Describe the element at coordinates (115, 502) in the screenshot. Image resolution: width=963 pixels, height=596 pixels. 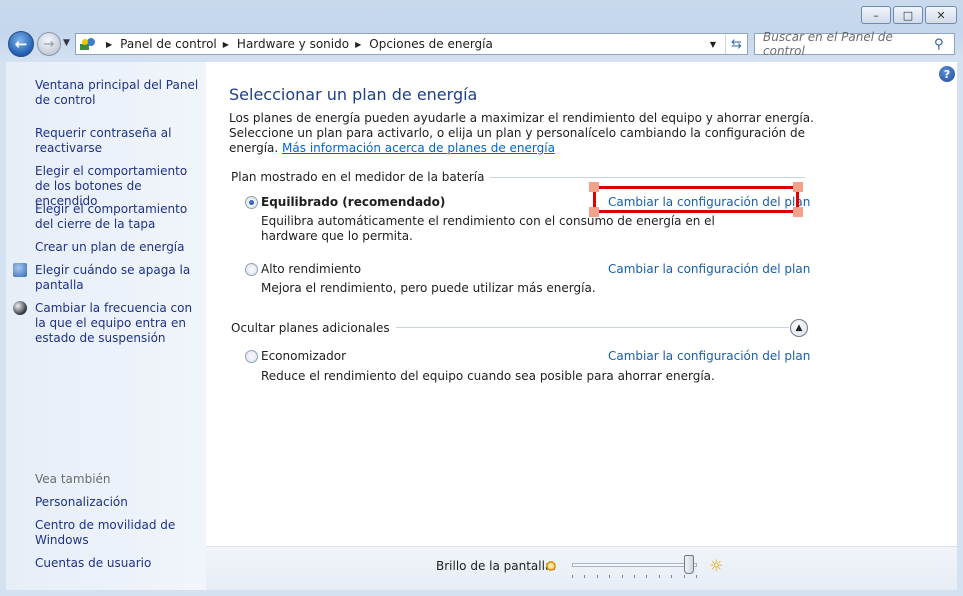
I see `see-also-personalization: Personalización` at that location.